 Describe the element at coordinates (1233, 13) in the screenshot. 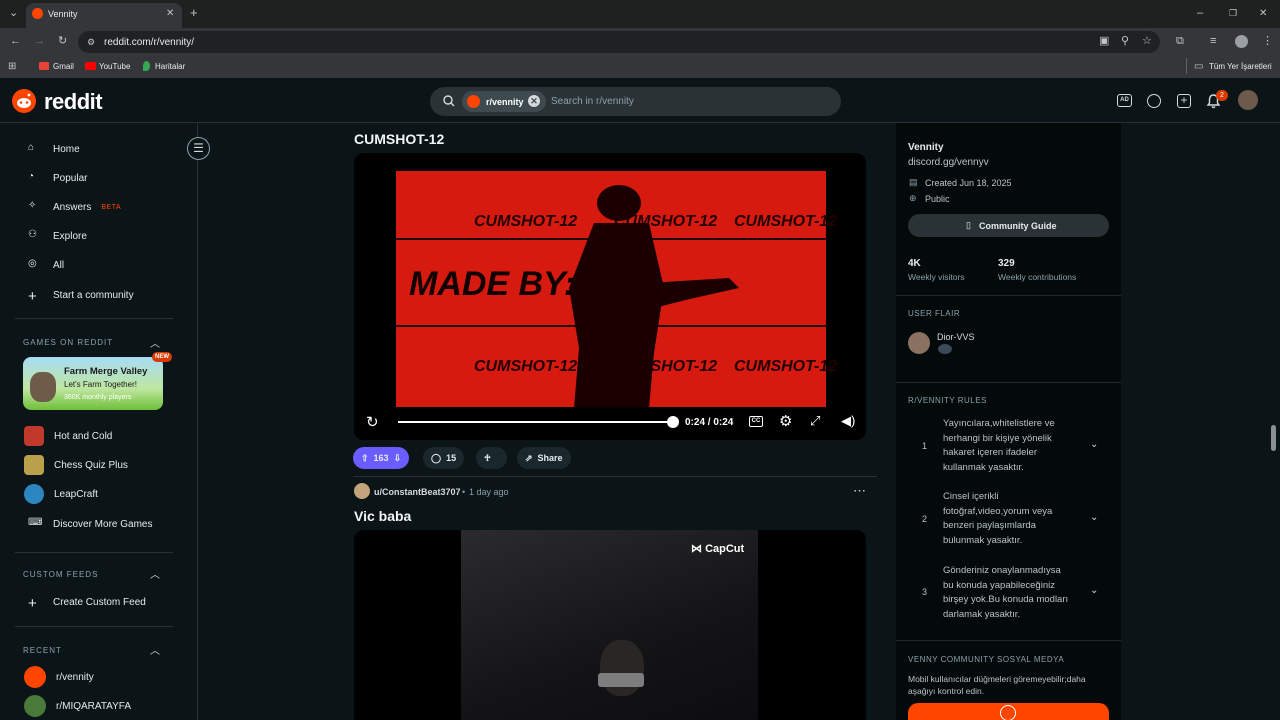

I see `restore-icon: ❐` at that location.